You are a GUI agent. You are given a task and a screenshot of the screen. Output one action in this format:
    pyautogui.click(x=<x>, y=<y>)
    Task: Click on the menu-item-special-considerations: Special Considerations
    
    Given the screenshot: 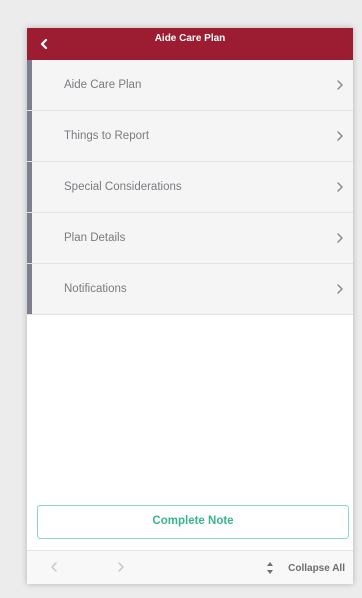 What is the action you would take?
    pyautogui.click(x=190, y=187)
    